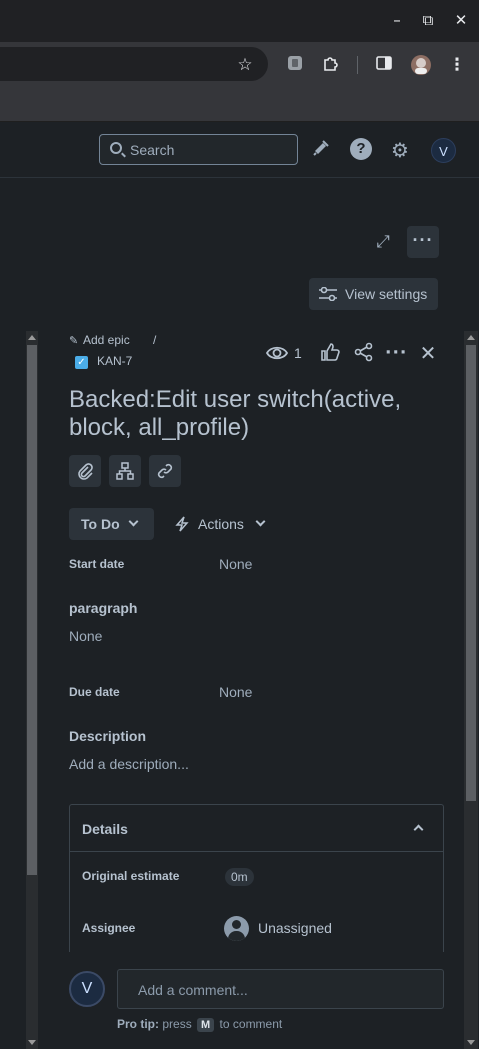  I want to click on browser-titlebar: – ⧉ ✕, so click(239, 21).